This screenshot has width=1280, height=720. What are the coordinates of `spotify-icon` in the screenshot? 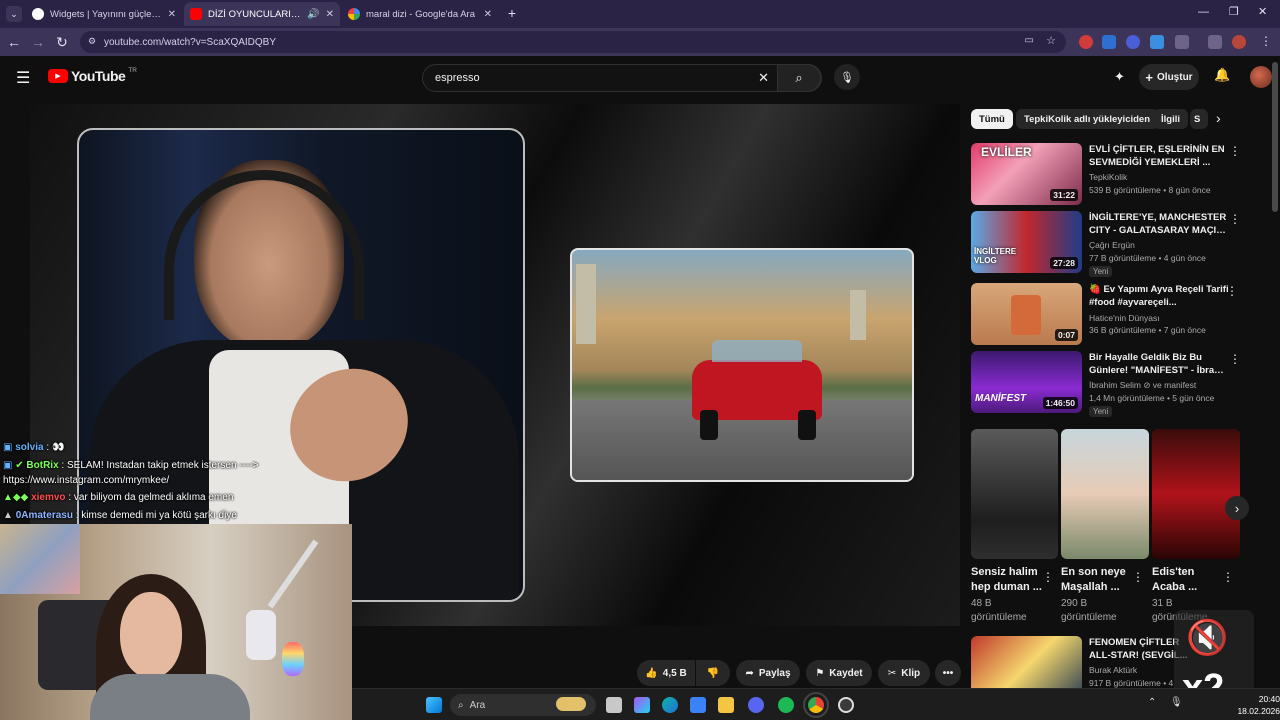 It's located at (786, 705).